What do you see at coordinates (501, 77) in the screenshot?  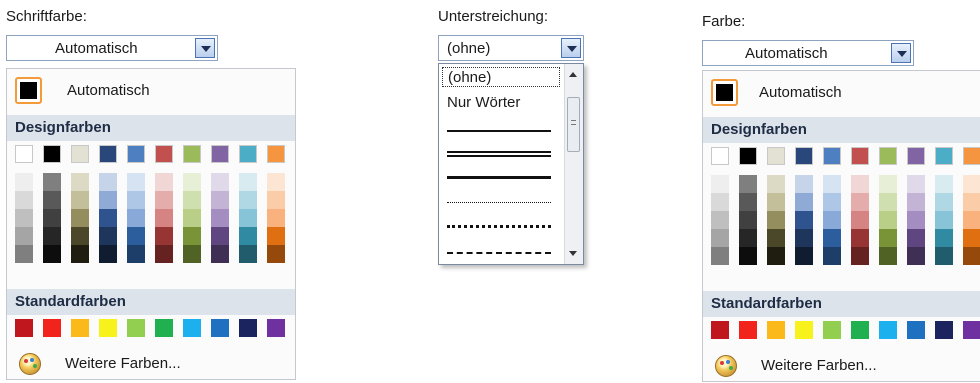 I see `list-item-selected: (ohne)` at bounding box center [501, 77].